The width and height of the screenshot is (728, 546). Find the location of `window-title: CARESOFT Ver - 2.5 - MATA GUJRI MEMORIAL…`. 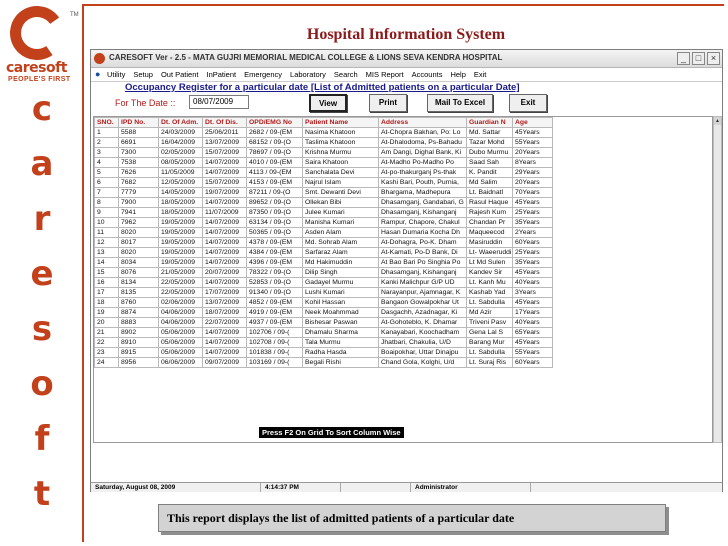

window-title: CARESOFT Ver - 2.5 - MATA GUJRI MEMORIAL… is located at coordinates (306, 57).